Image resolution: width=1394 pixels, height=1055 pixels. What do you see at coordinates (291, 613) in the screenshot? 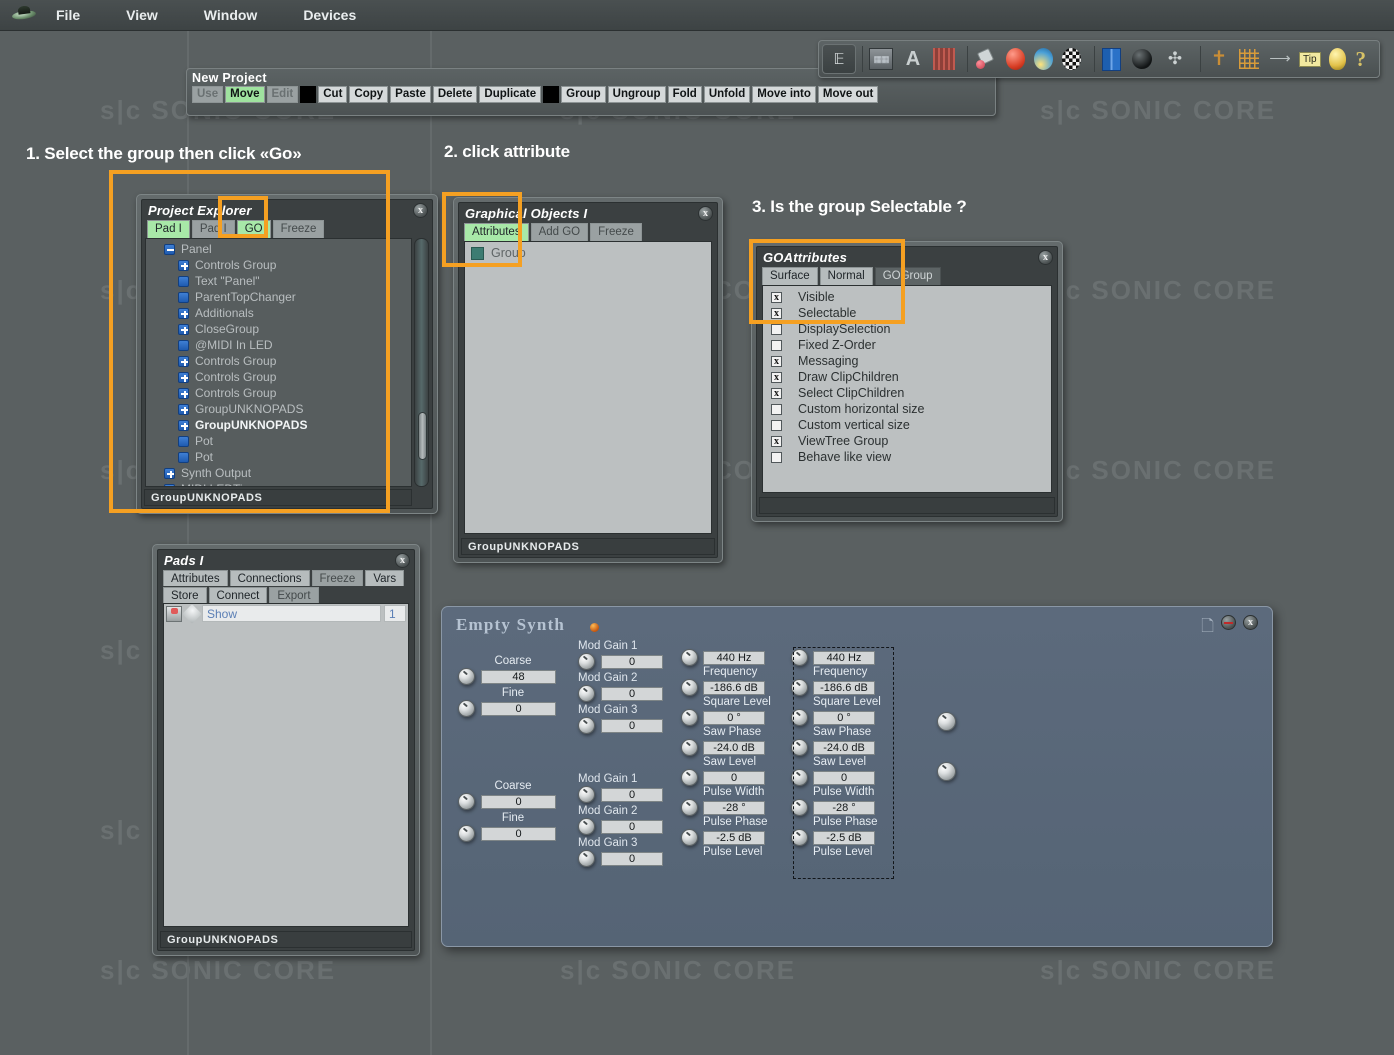
I see `pads-entry-name: Show` at bounding box center [291, 613].